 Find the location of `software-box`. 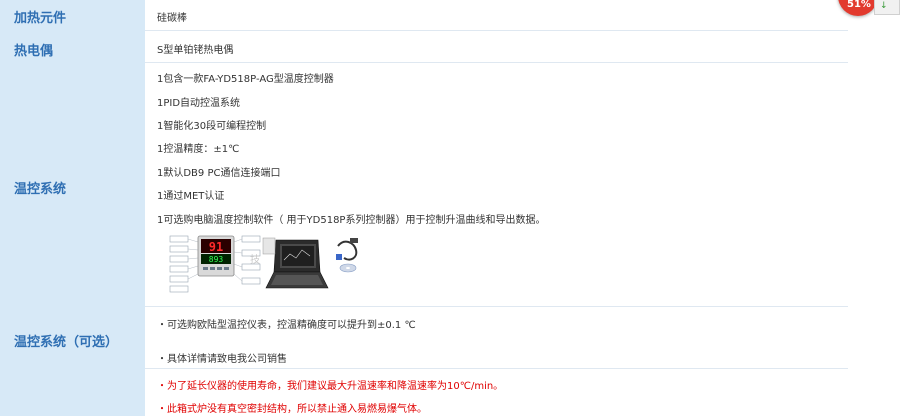

software-box is located at coordinates (269, 246).